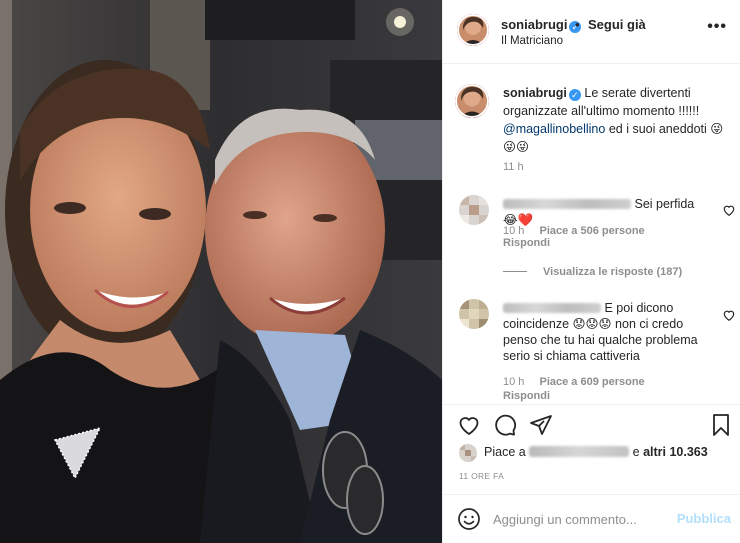 This screenshot has width=740, height=543. Describe the element at coordinates (717, 27) in the screenshot. I see `more-horizontal-icon: •••` at that location.